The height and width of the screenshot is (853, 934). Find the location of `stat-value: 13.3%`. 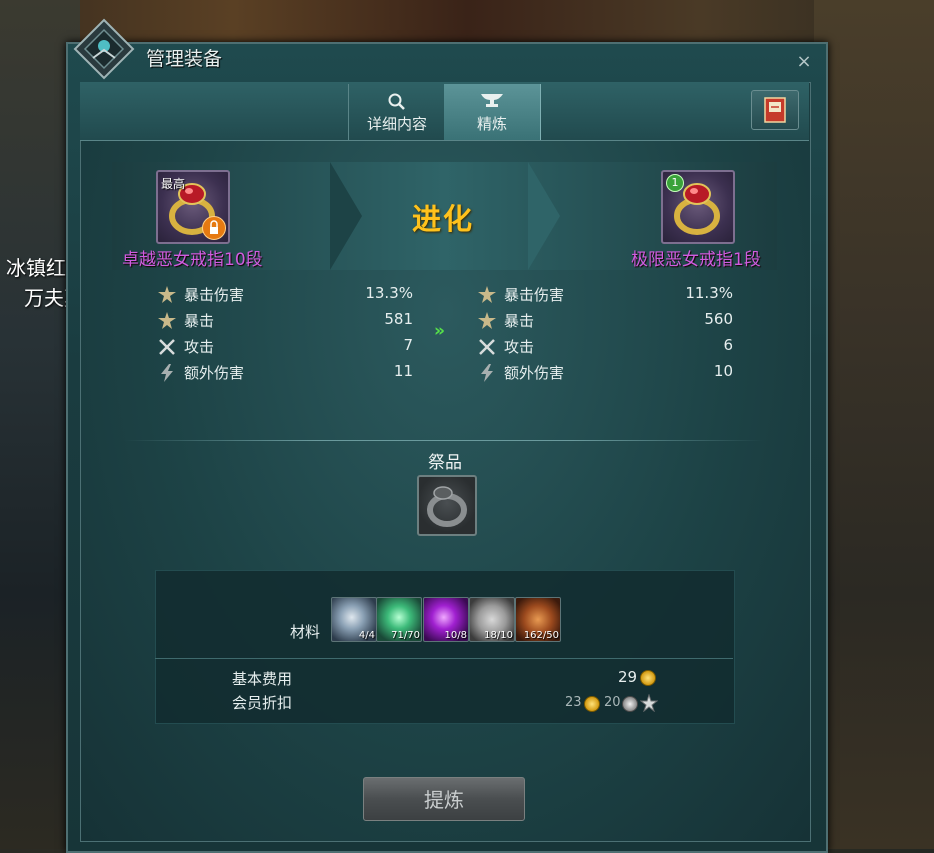

stat-value: 13.3% is located at coordinates (389, 293).